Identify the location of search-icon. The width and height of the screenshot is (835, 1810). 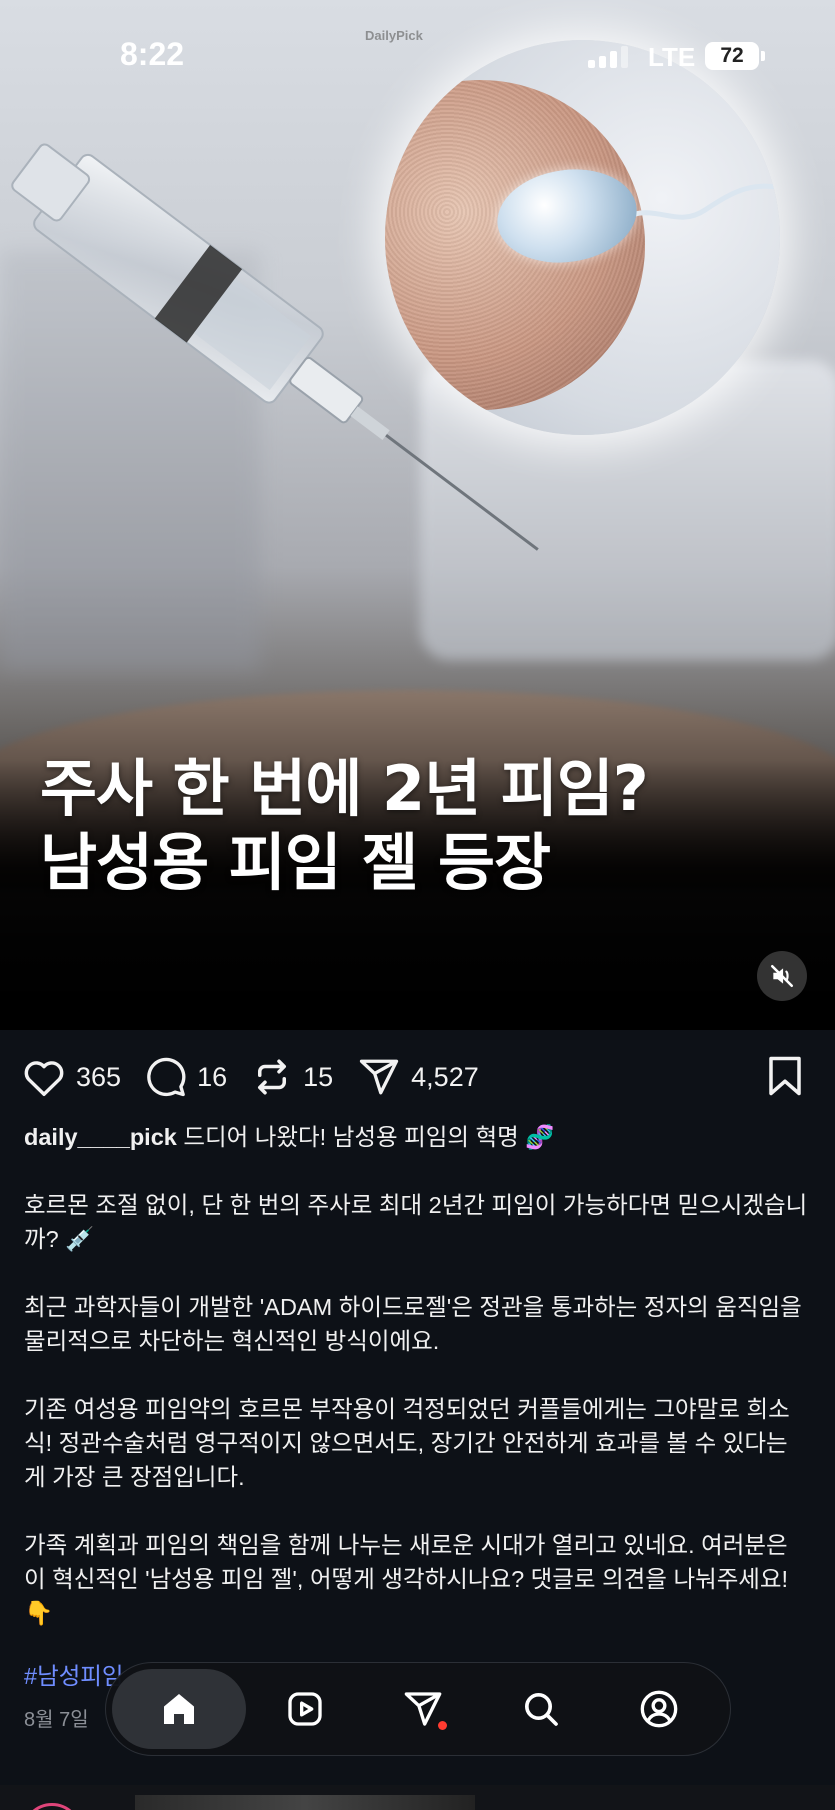
(541, 1709).